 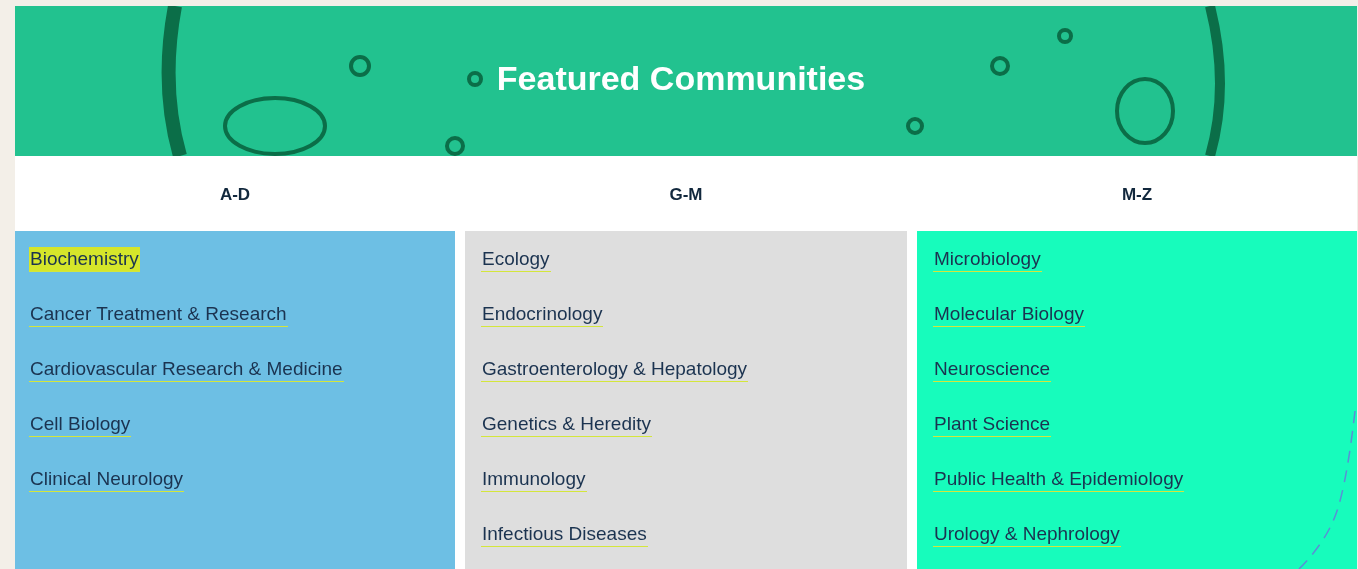 I want to click on community-link: Neuroscience, so click(x=992, y=369).